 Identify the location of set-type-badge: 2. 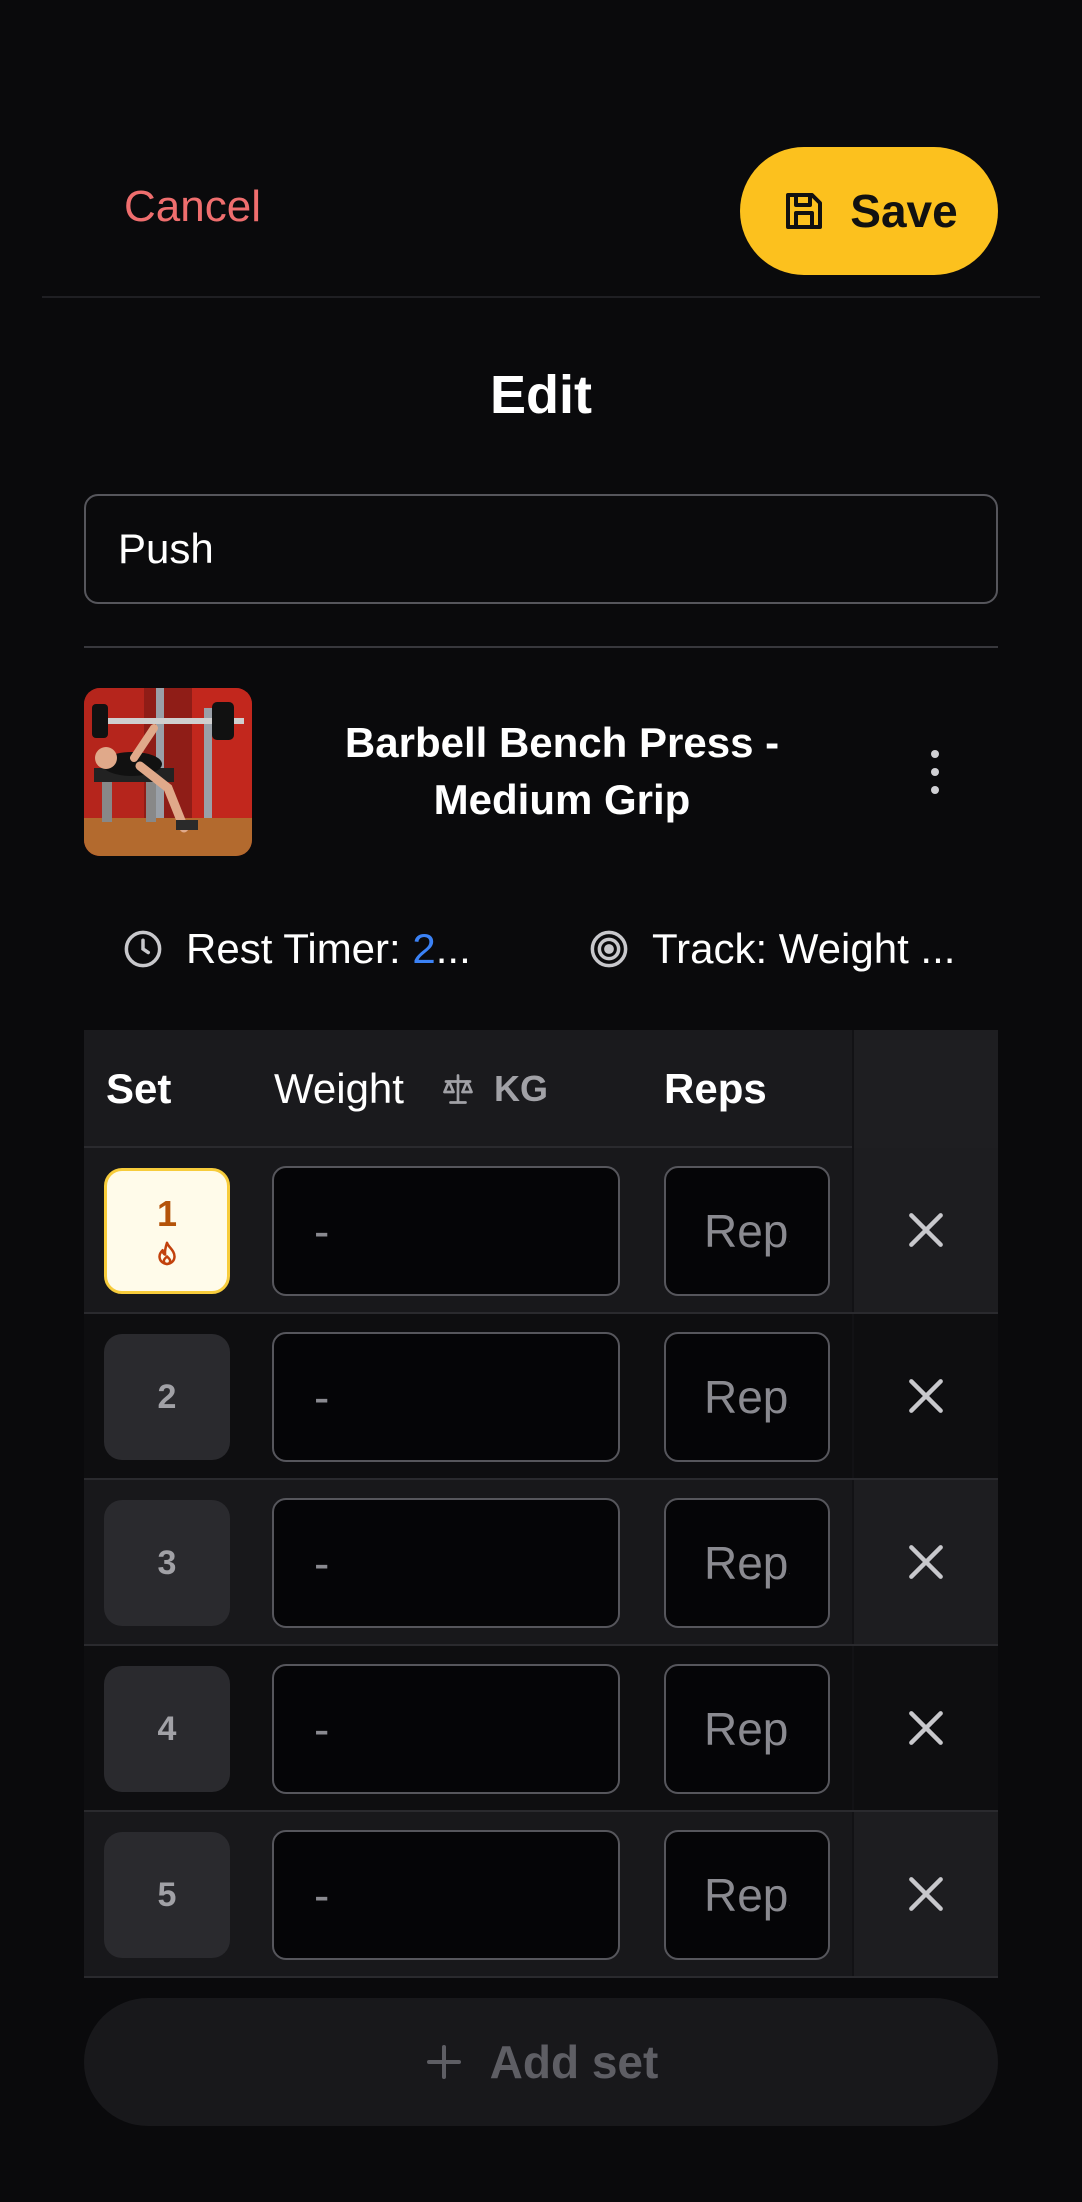
(167, 1397).